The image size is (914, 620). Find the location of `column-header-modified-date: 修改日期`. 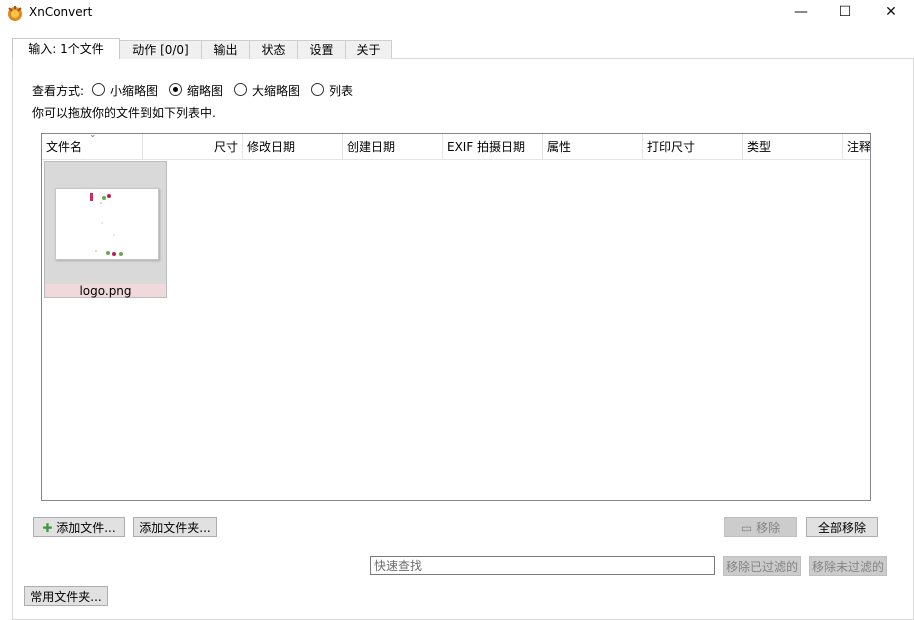

column-header-modified-date: 修改日期 is located at coordinates (293, 146).